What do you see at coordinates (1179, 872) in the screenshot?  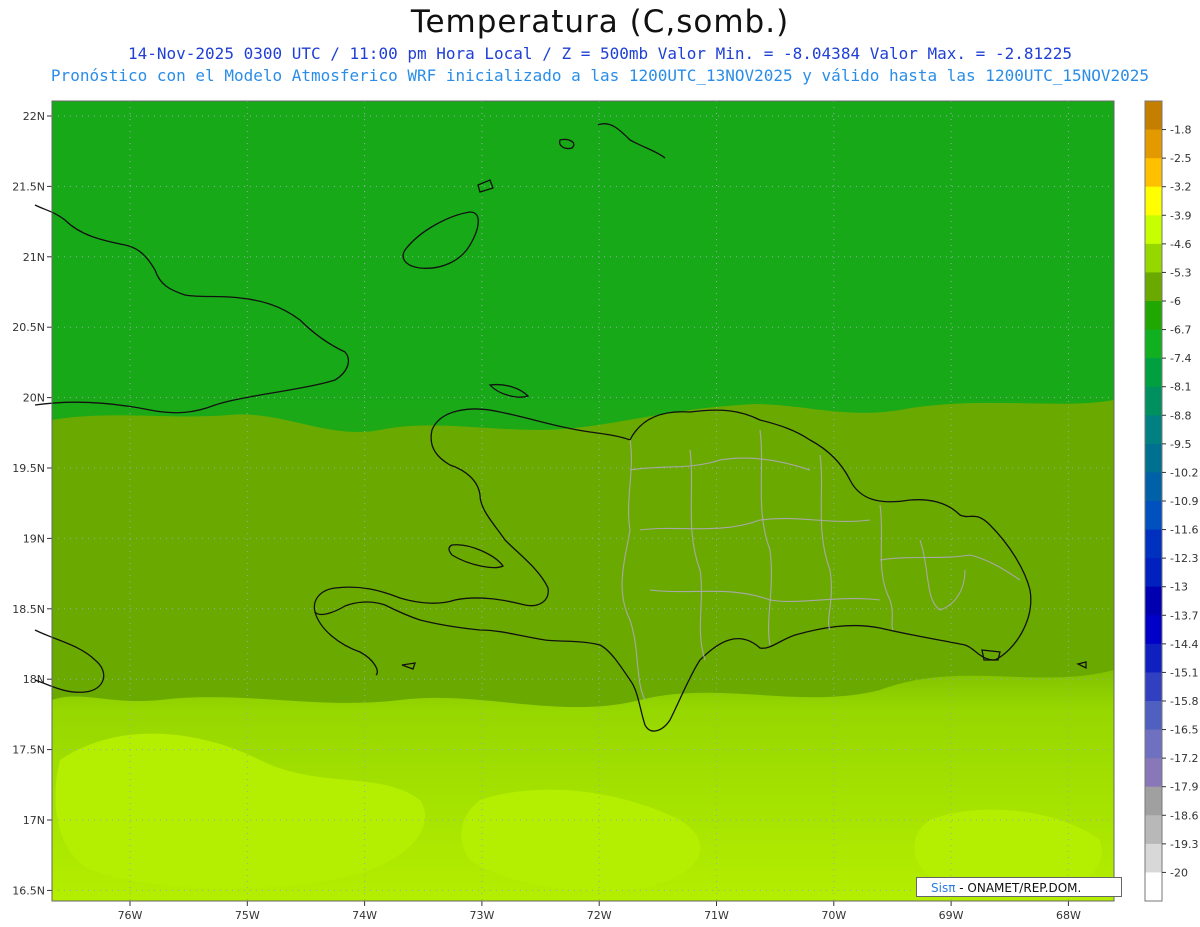 I see `colorbar-label: -20` at bounding box center [1179, 872].